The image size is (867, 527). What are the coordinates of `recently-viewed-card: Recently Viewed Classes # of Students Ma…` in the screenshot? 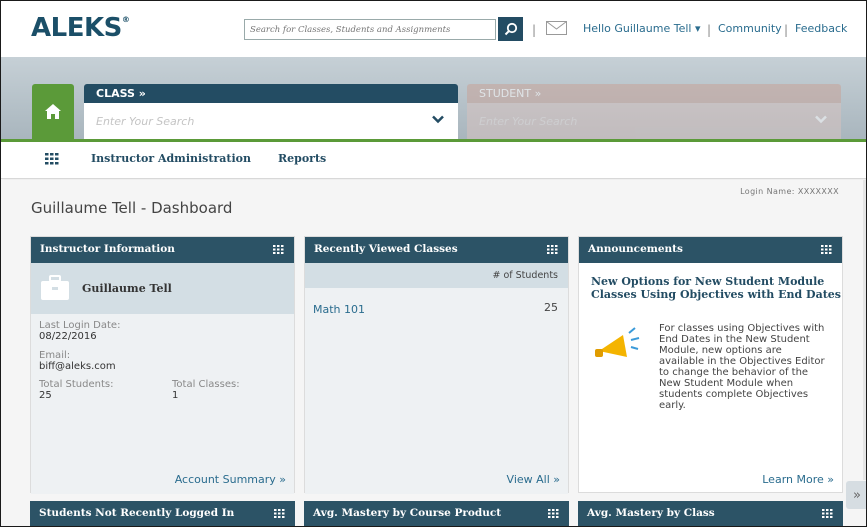 It's located at (436, 365).